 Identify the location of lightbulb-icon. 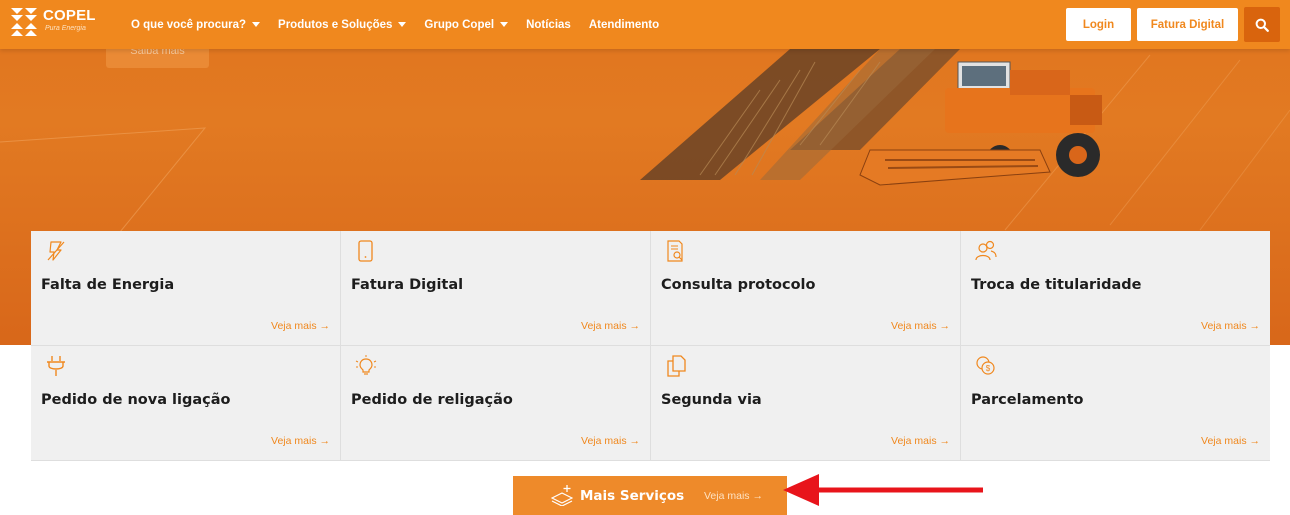
(366, 365).